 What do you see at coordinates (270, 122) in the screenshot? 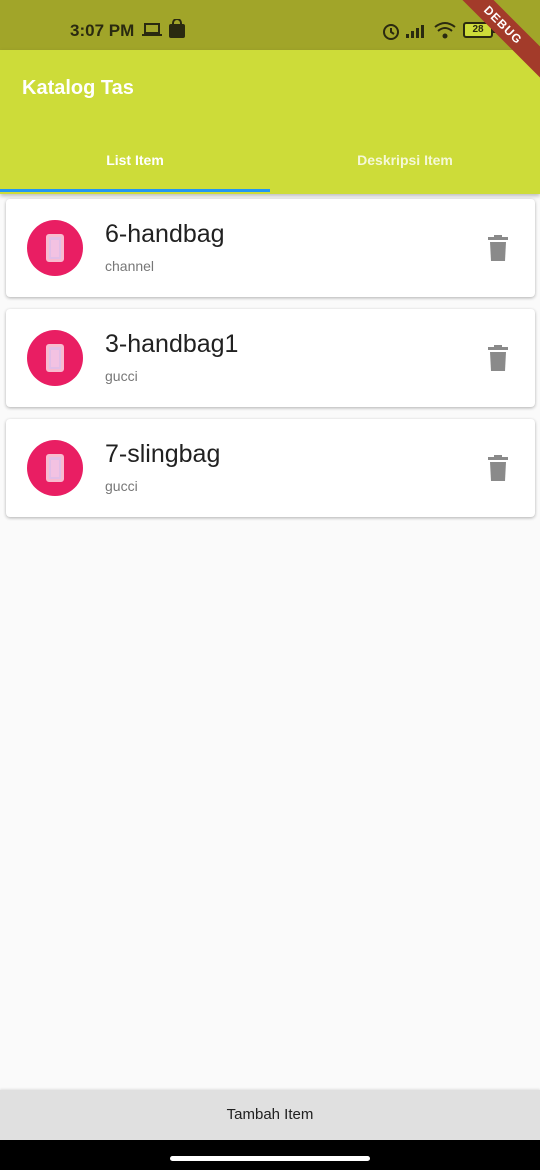
I see `app-bar: Katalog Tas List Item Deskripsi Item` at bounding box center [270, 122].